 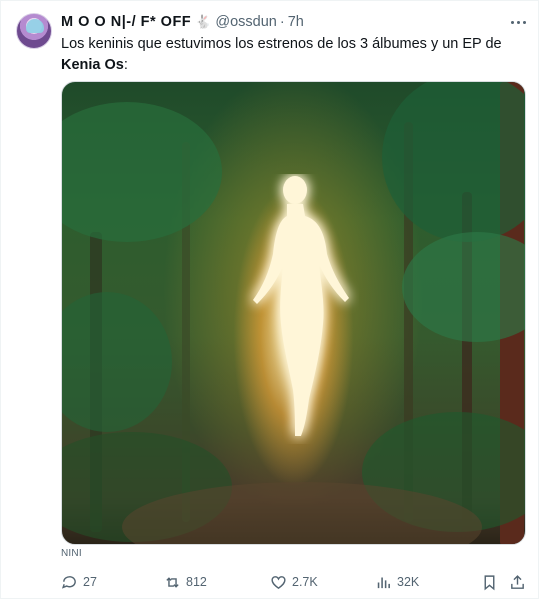 What do you see at coordinates (518, 22) in the screenshot?
I see `more-options-icon` at bounding box center [518, 22].